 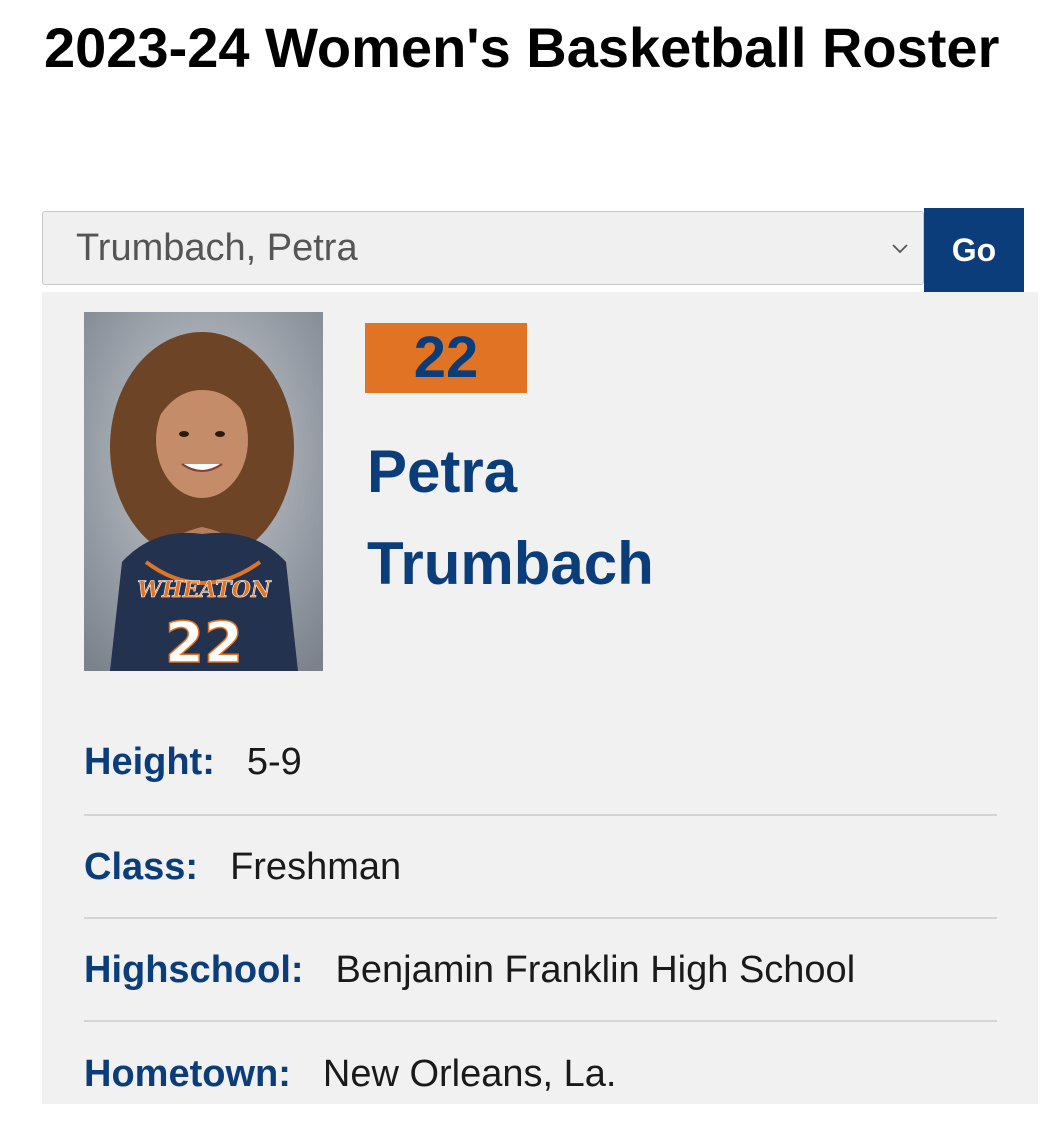 I want to click on chevron-down-icon, so click(x=900, y=249).